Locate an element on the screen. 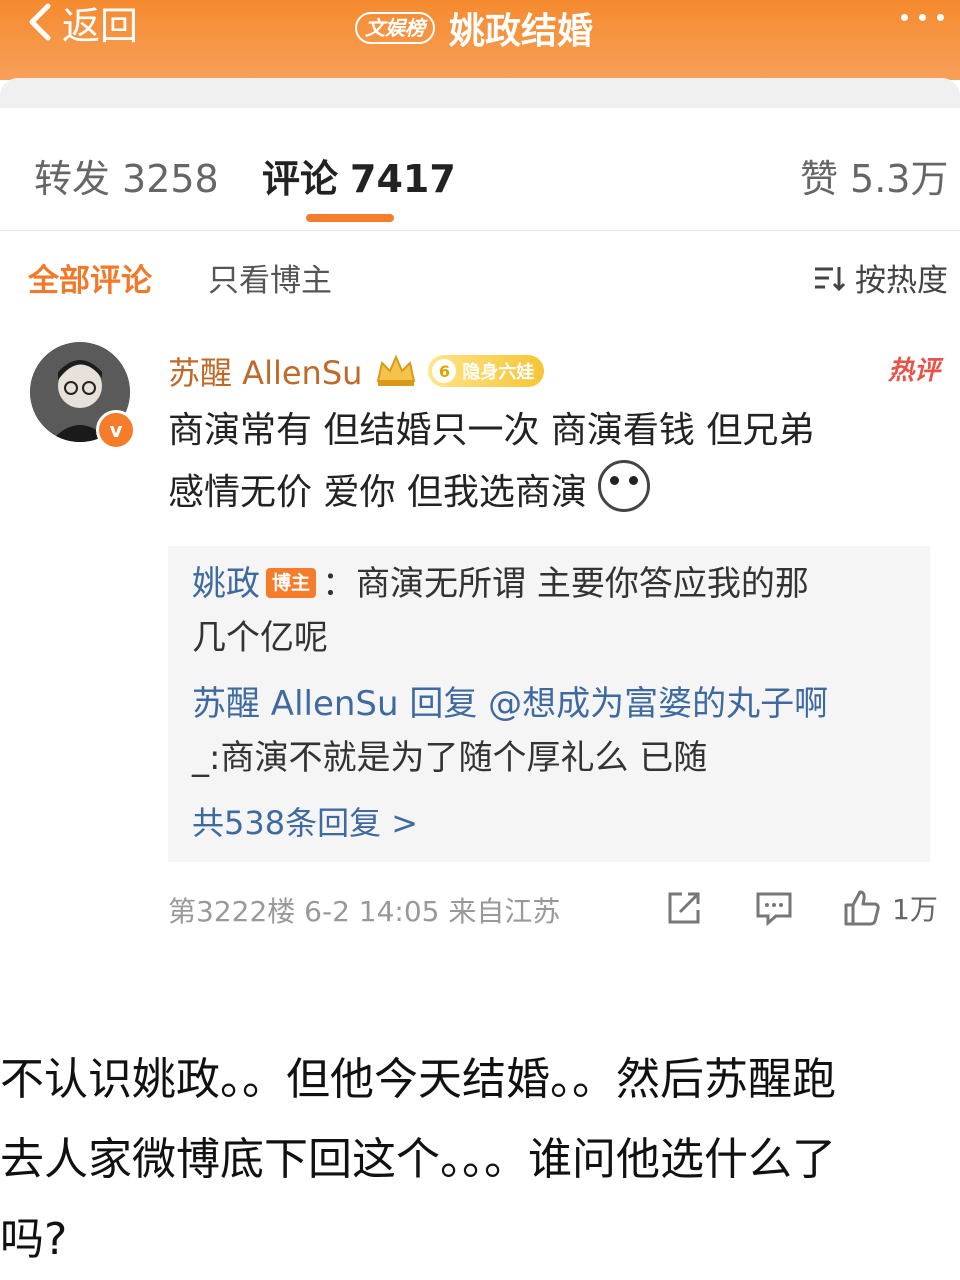 Image resolution: width=960 pixels, height=1280 pixels. filter-owner-only: 只看博主 is located at coordinates (270, 277).